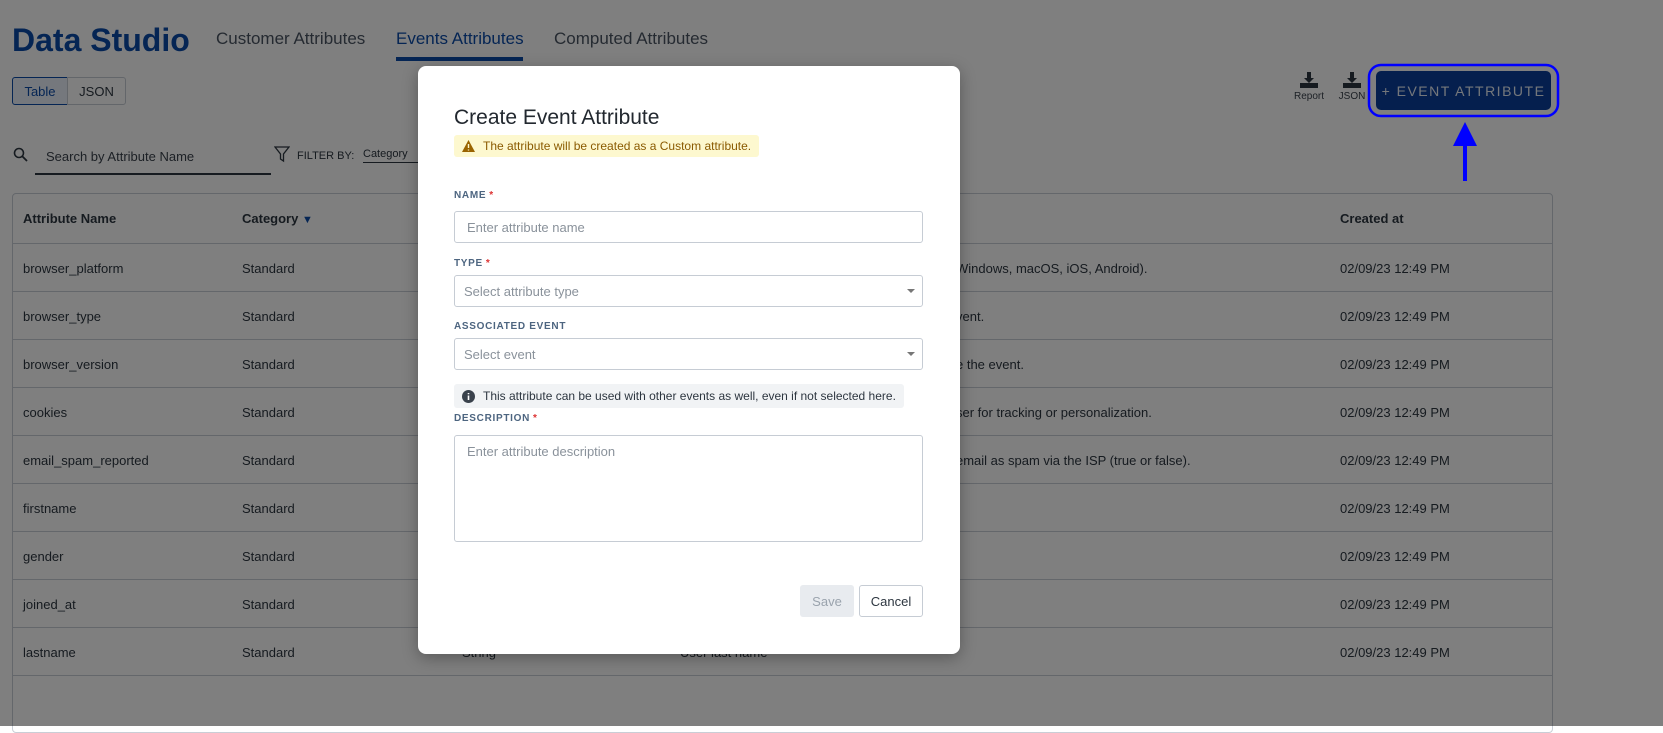 This screenshot has height=733, width=1663. I want to click on event-select-placeholder: Select event, so click(500, 354).